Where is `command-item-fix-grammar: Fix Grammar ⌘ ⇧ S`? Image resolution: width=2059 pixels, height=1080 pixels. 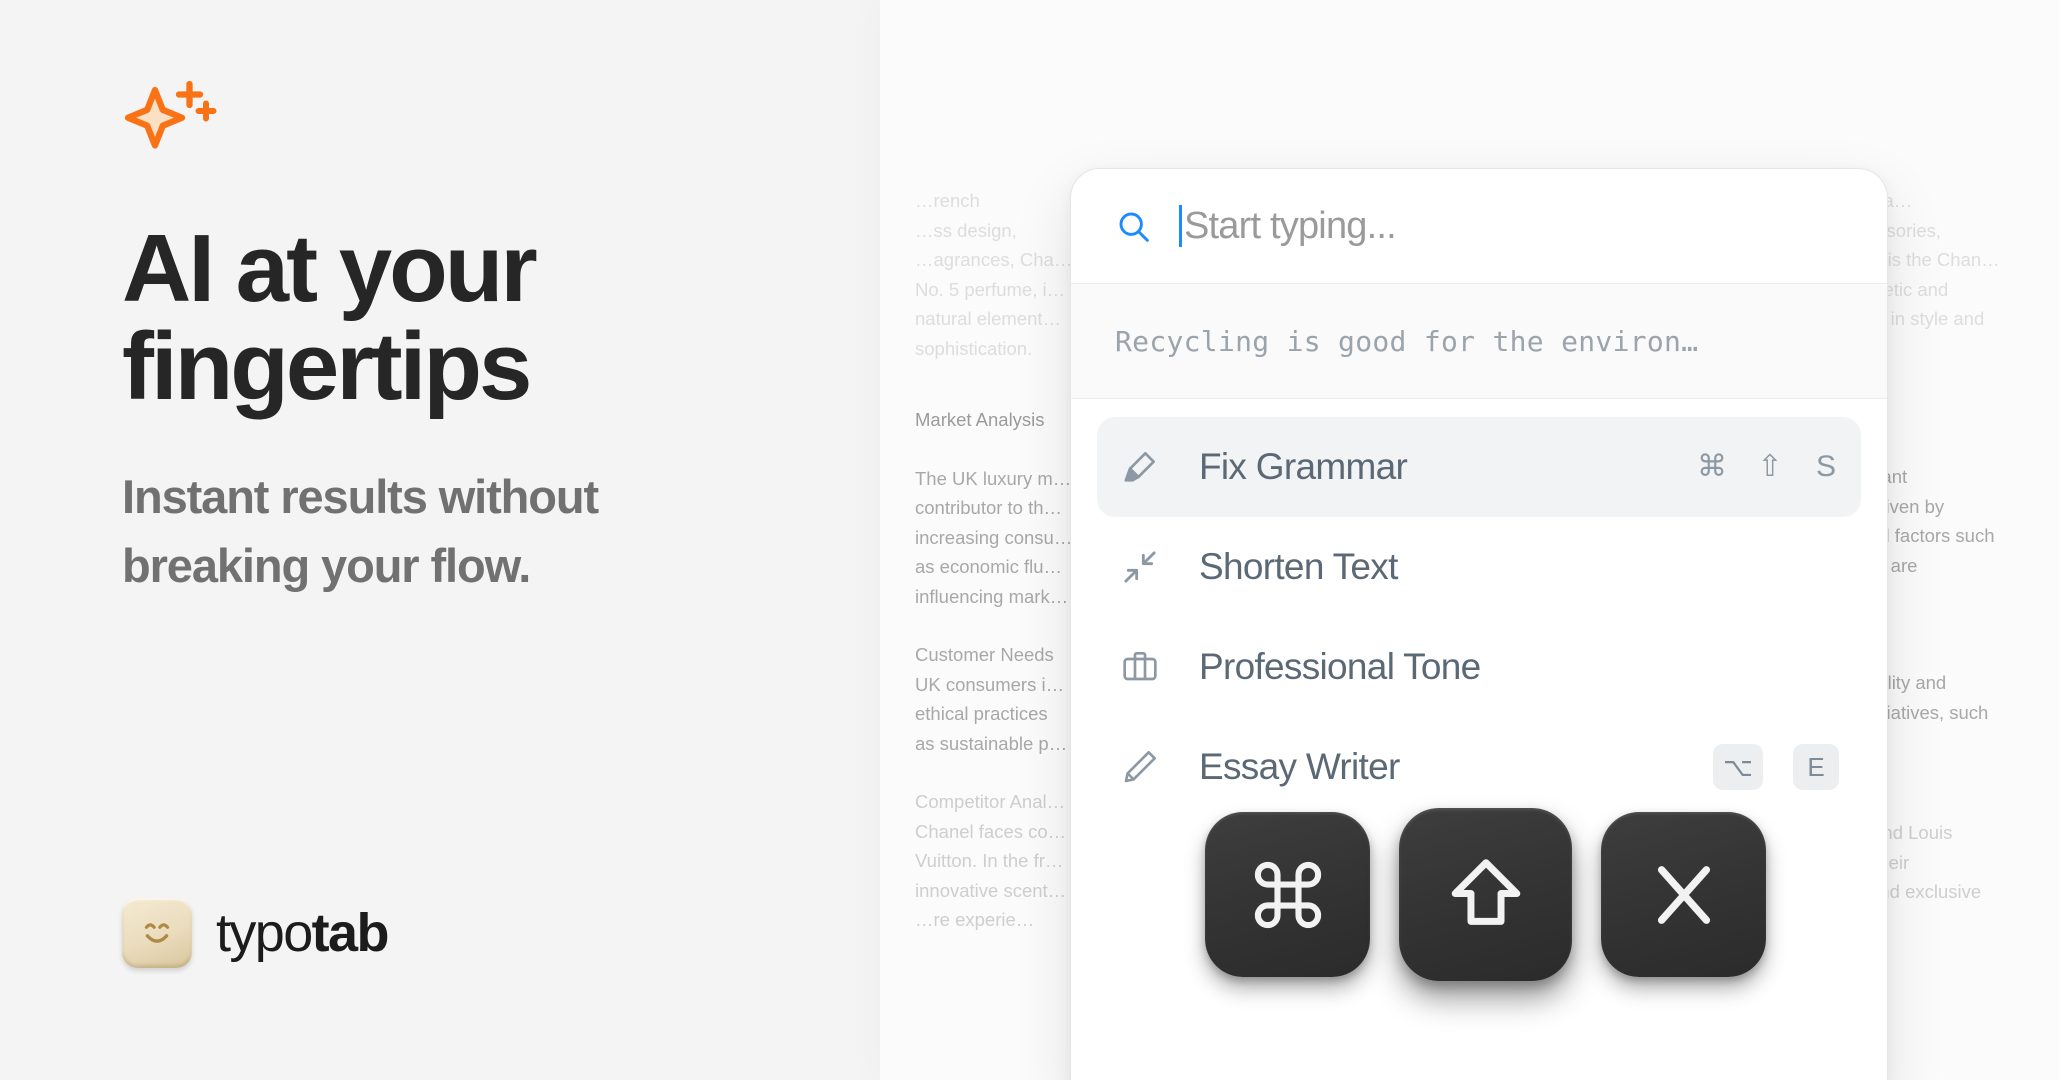 command-item-fix-grammar: Fix Grammar ⌘ ⇧ S is located at coordinates (1479, 467).